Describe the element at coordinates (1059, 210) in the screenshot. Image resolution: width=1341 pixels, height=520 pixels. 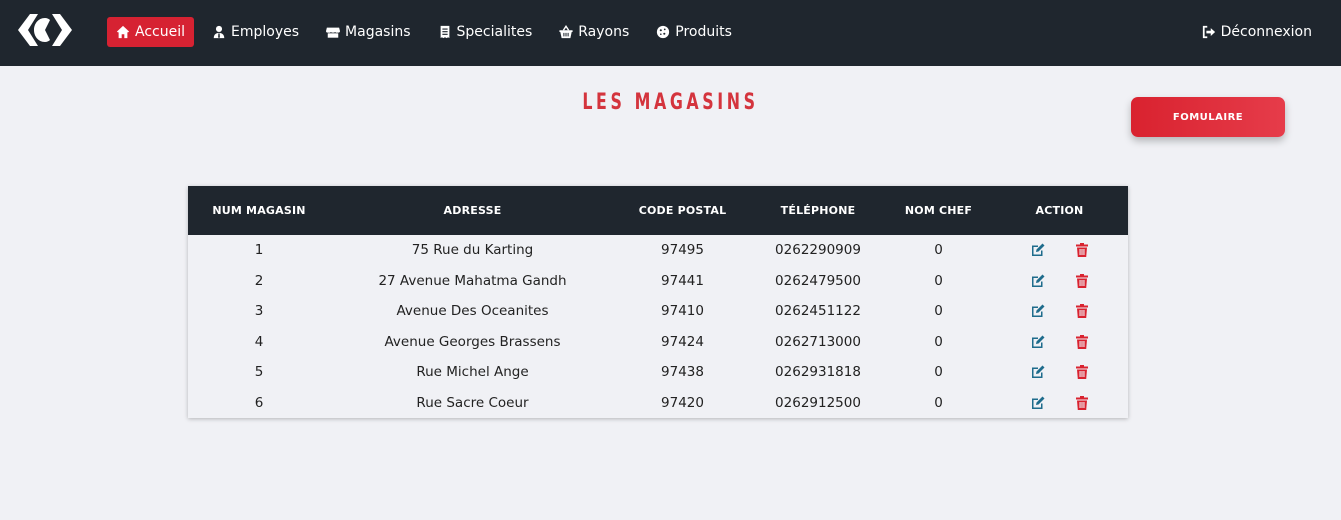
I see `column-header: ACTION` at that location.